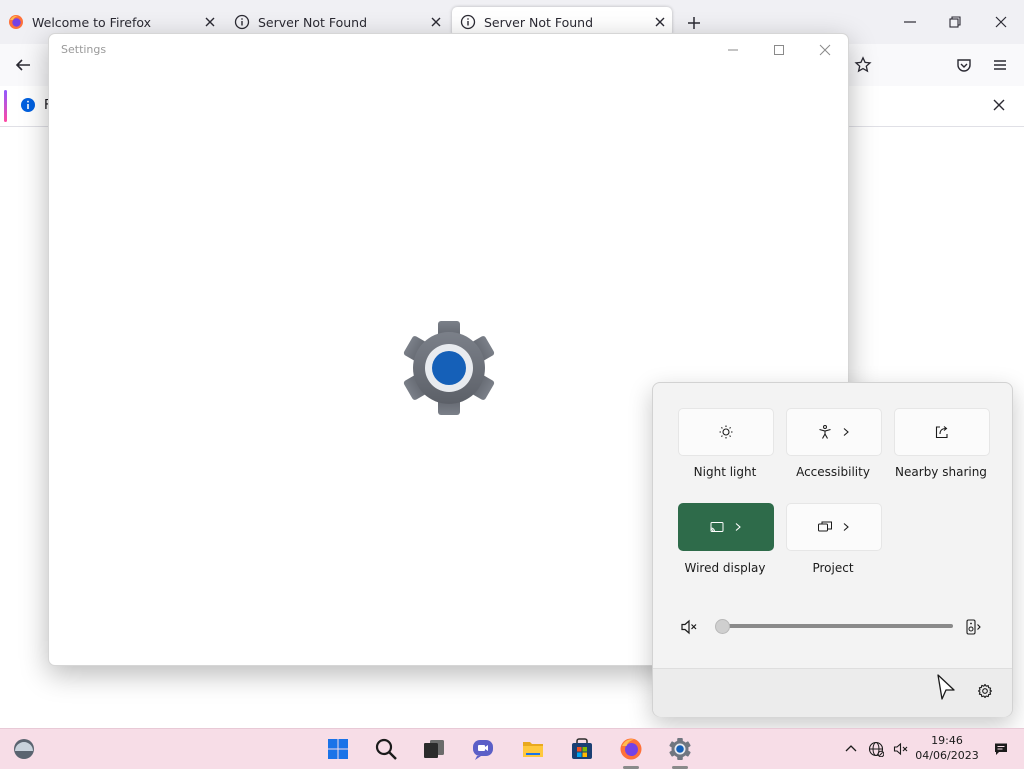  I want to click on back-arrow-icon, so click(23, 65).